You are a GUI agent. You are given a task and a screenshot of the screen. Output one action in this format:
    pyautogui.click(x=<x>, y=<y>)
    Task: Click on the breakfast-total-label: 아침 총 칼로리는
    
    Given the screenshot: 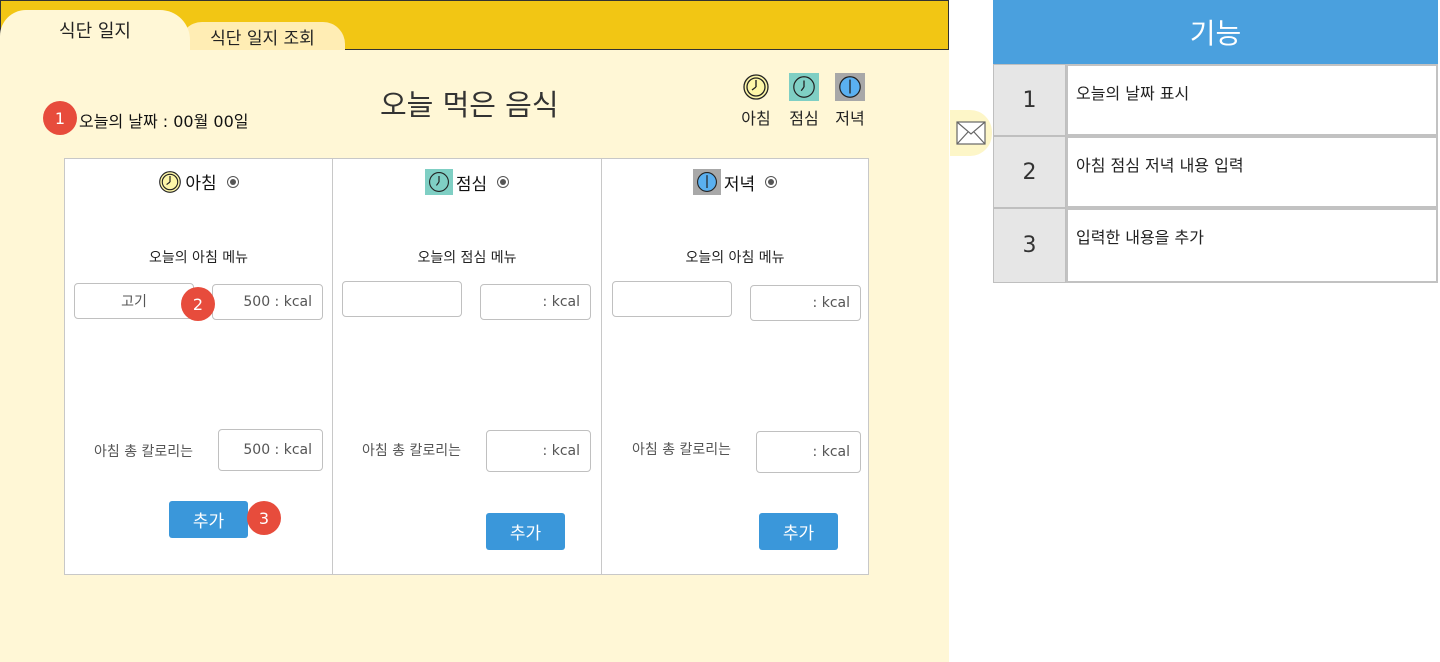 What is the action you would take?
    pyautogui.click(x=144, y=452)
    